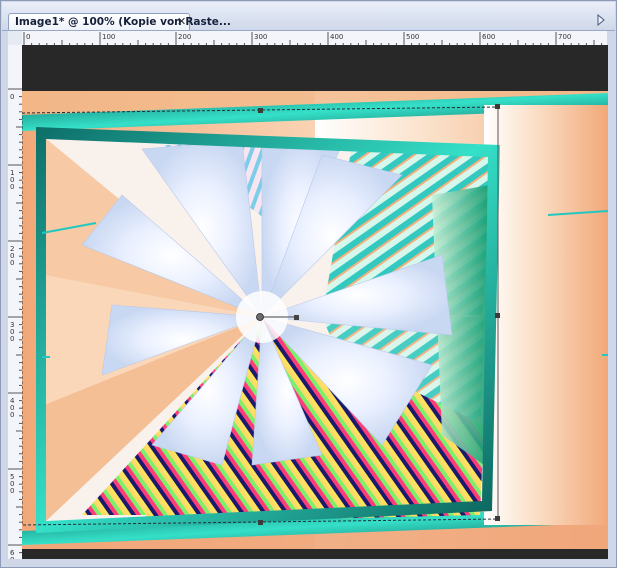 The image size is (617, 568). What do you see at coordinates (28, 37) in the screenshot?
I see `h-ruler-label: 0` at bounding box center [28, 37].